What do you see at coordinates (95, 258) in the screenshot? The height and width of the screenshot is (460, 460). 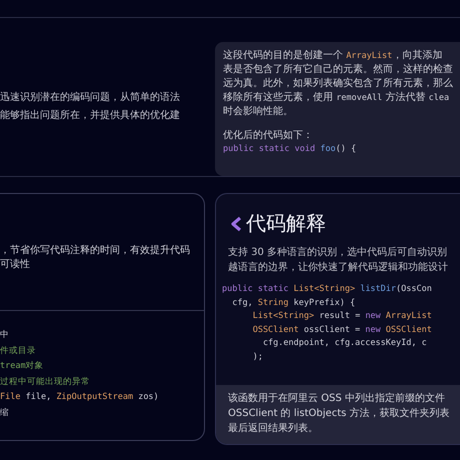 I see `feature-description: ，节省你写代码注释的时间，有效提升代码可读性` at bounding box center [95, 258].